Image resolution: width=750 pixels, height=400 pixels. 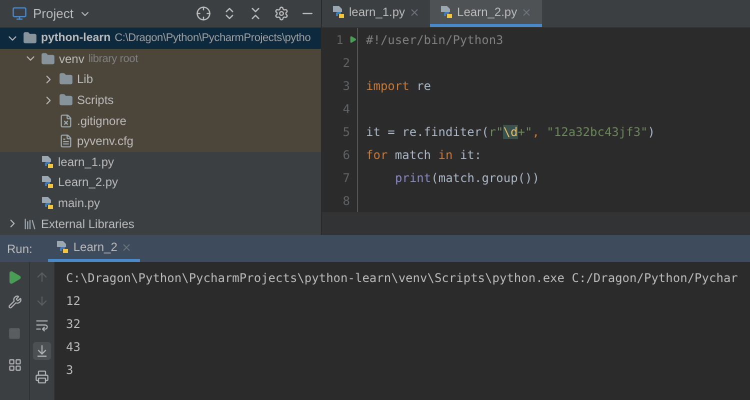 What do you see at coordinates (74, 301) in the screenshot?
I see `output-line: 12` at bounding box center [74, 301].